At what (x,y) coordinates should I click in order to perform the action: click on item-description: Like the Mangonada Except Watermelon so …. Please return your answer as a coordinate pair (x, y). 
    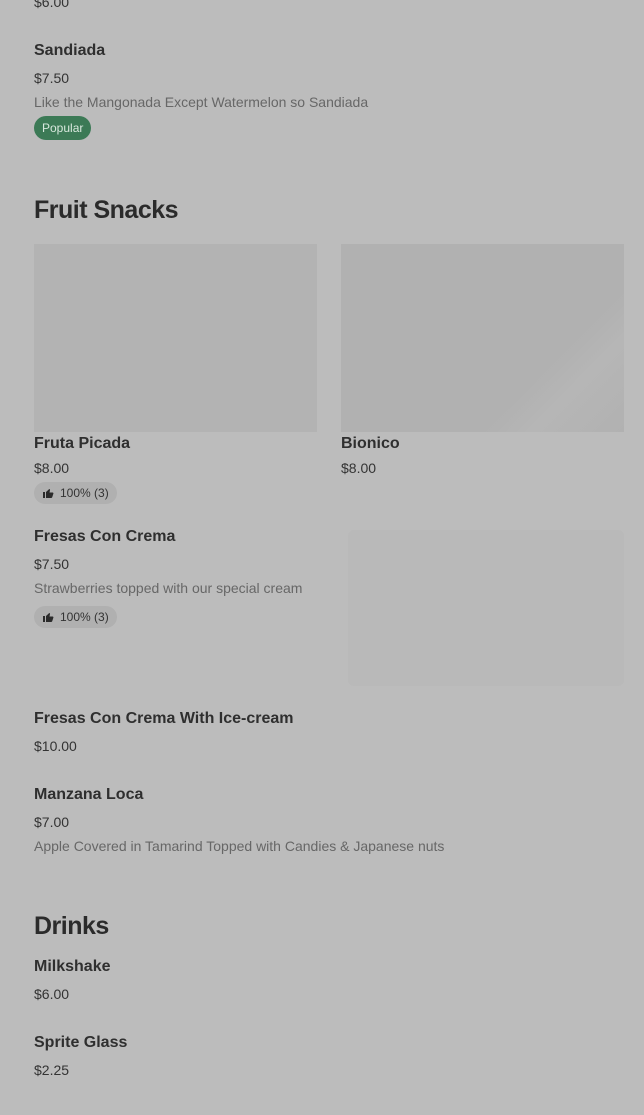
    Looking at the image, I should click on (201, 102).